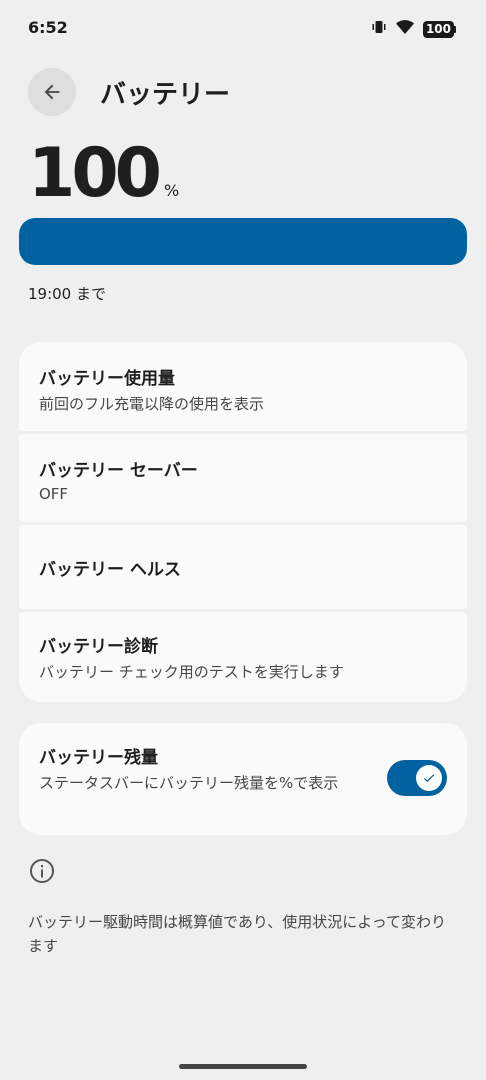 Image resolution: width=486 pixels, height=1080 pixels. Describe the element at coordinates (237, 934) in the screenshot. I see `battery-estimate-note: バッテリー駆動時間は概算値であり、使用状況によって変わります` at that location.